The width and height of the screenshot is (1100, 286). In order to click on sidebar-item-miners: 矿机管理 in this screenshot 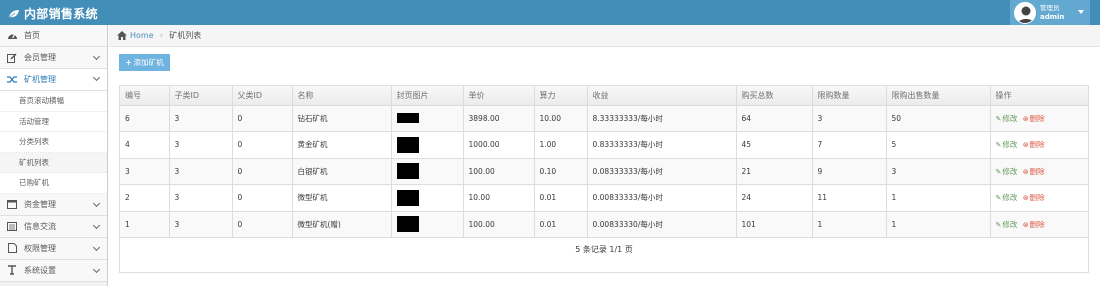, I will do `click(53, 80)`.